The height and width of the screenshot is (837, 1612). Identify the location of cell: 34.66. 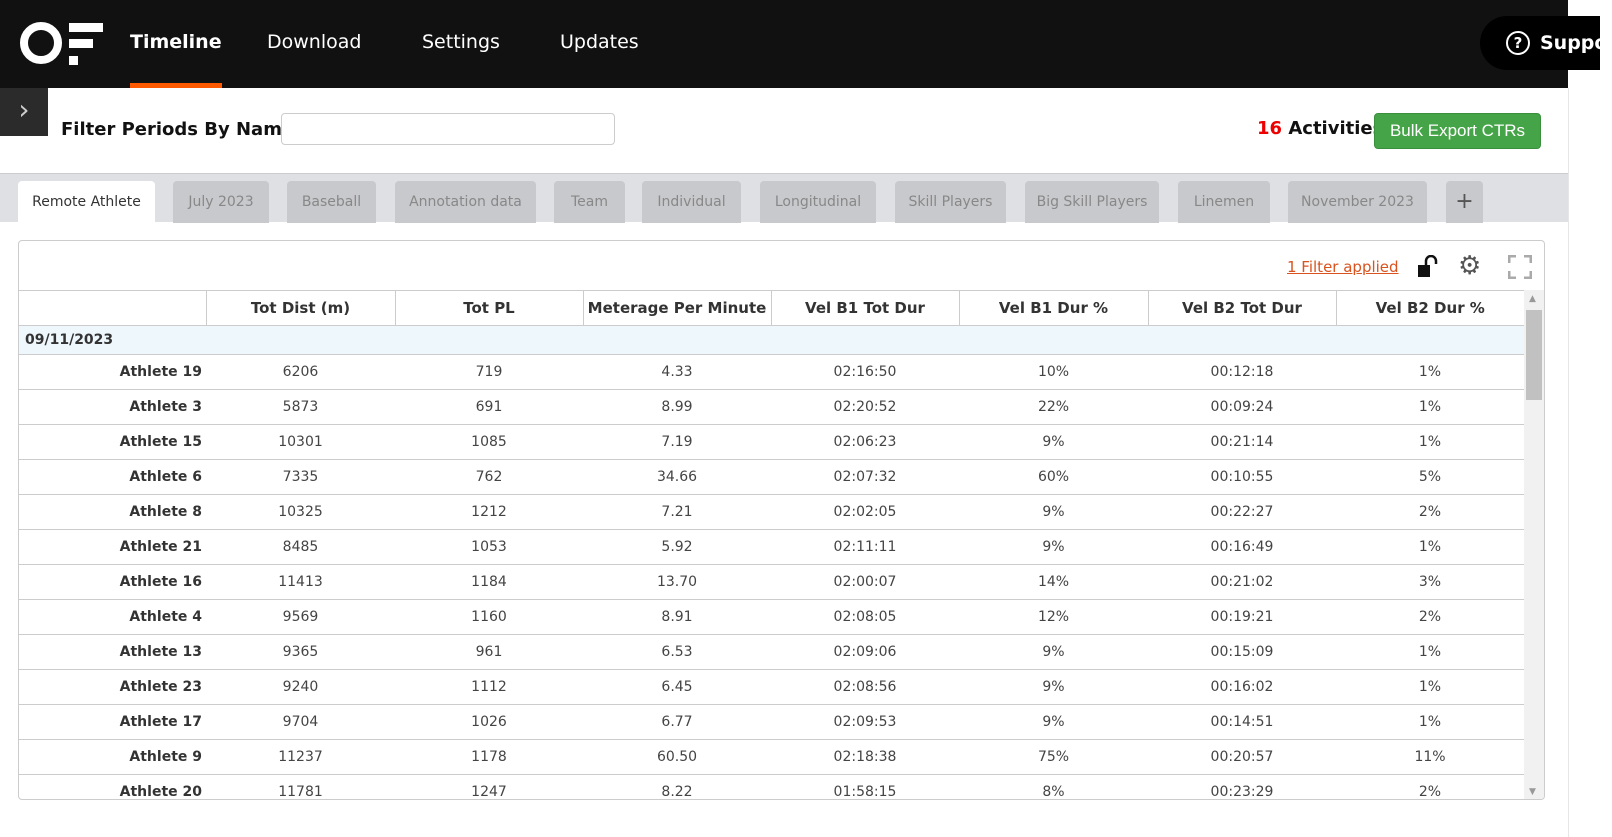
(677, 477).